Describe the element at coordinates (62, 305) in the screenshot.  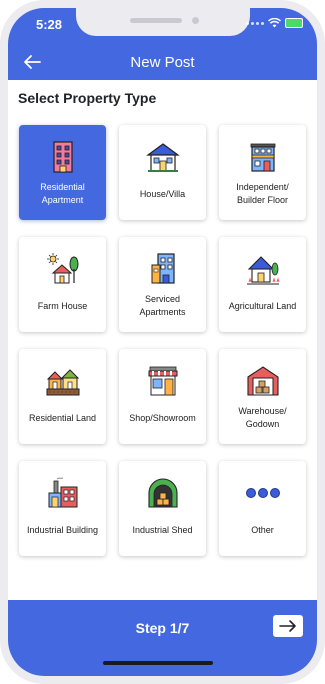
I see `tile-label: Farm House` at that location.